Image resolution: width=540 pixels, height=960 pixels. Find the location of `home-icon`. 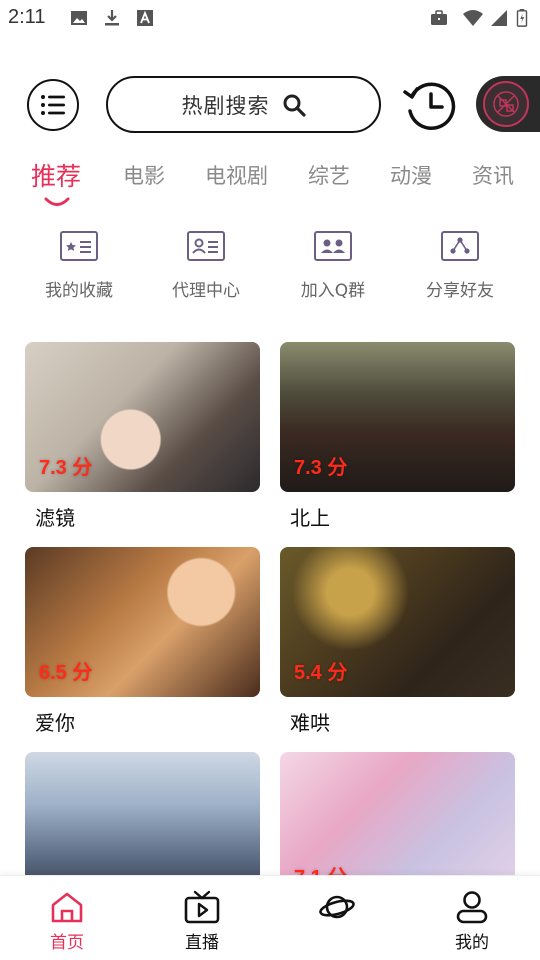

home-icon is located at coordinates (67, 907).